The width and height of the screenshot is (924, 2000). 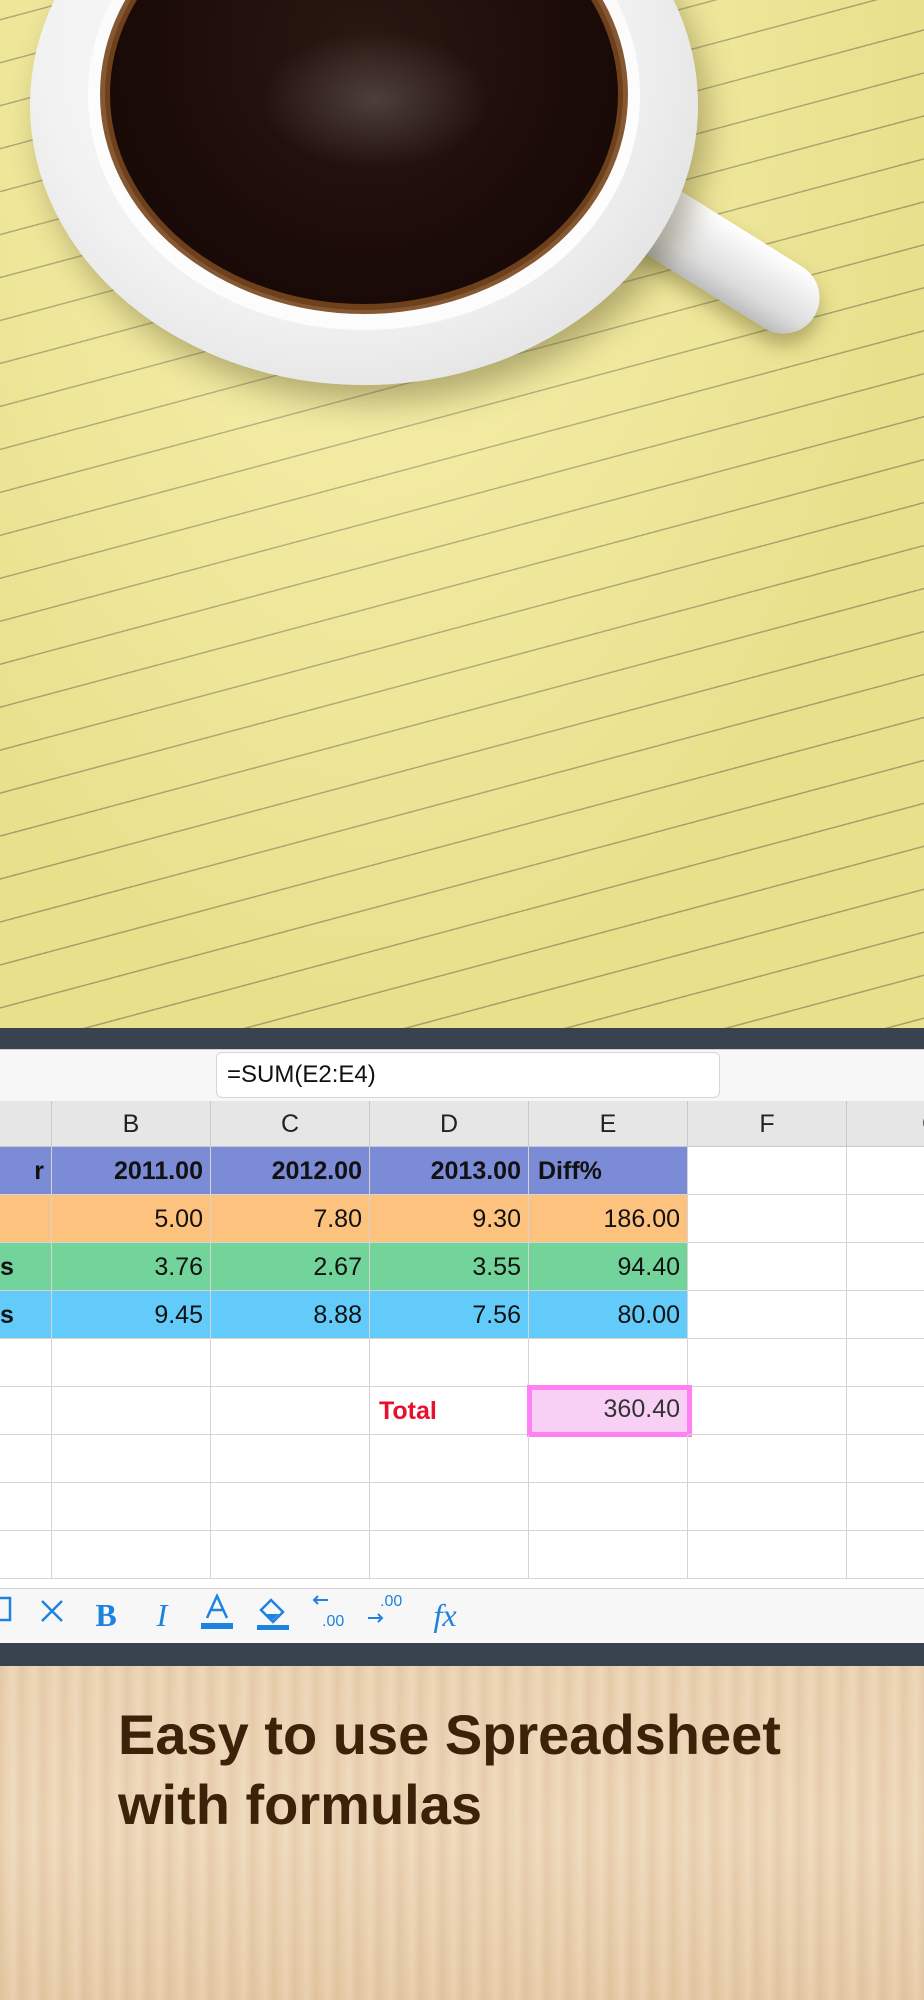 I want to click on decrease-decimal-icon: .00, so click(x=329, y=1615).